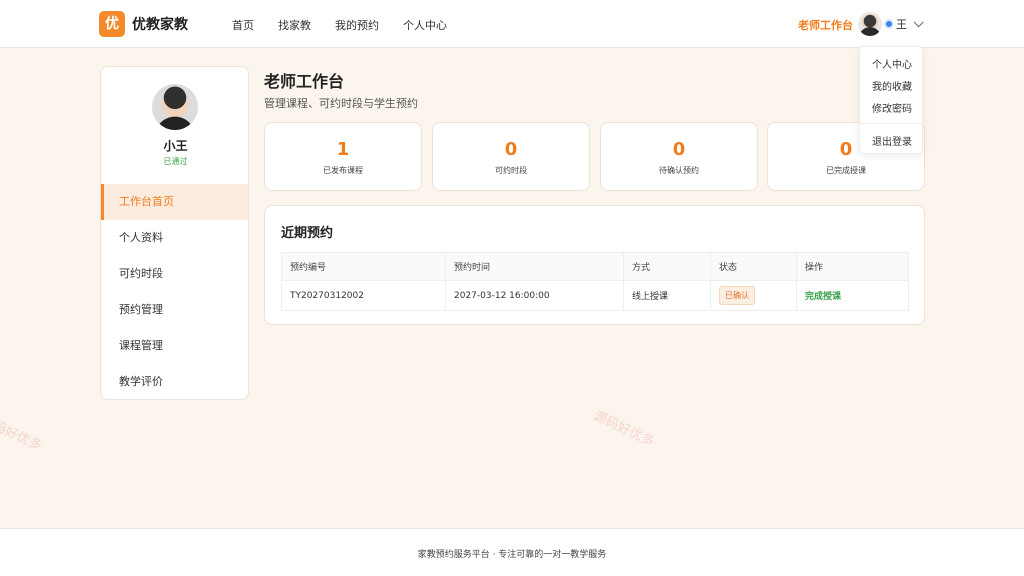  I want to click on sidebar-item-dashboard: 工作台首页, so click(174, 202).